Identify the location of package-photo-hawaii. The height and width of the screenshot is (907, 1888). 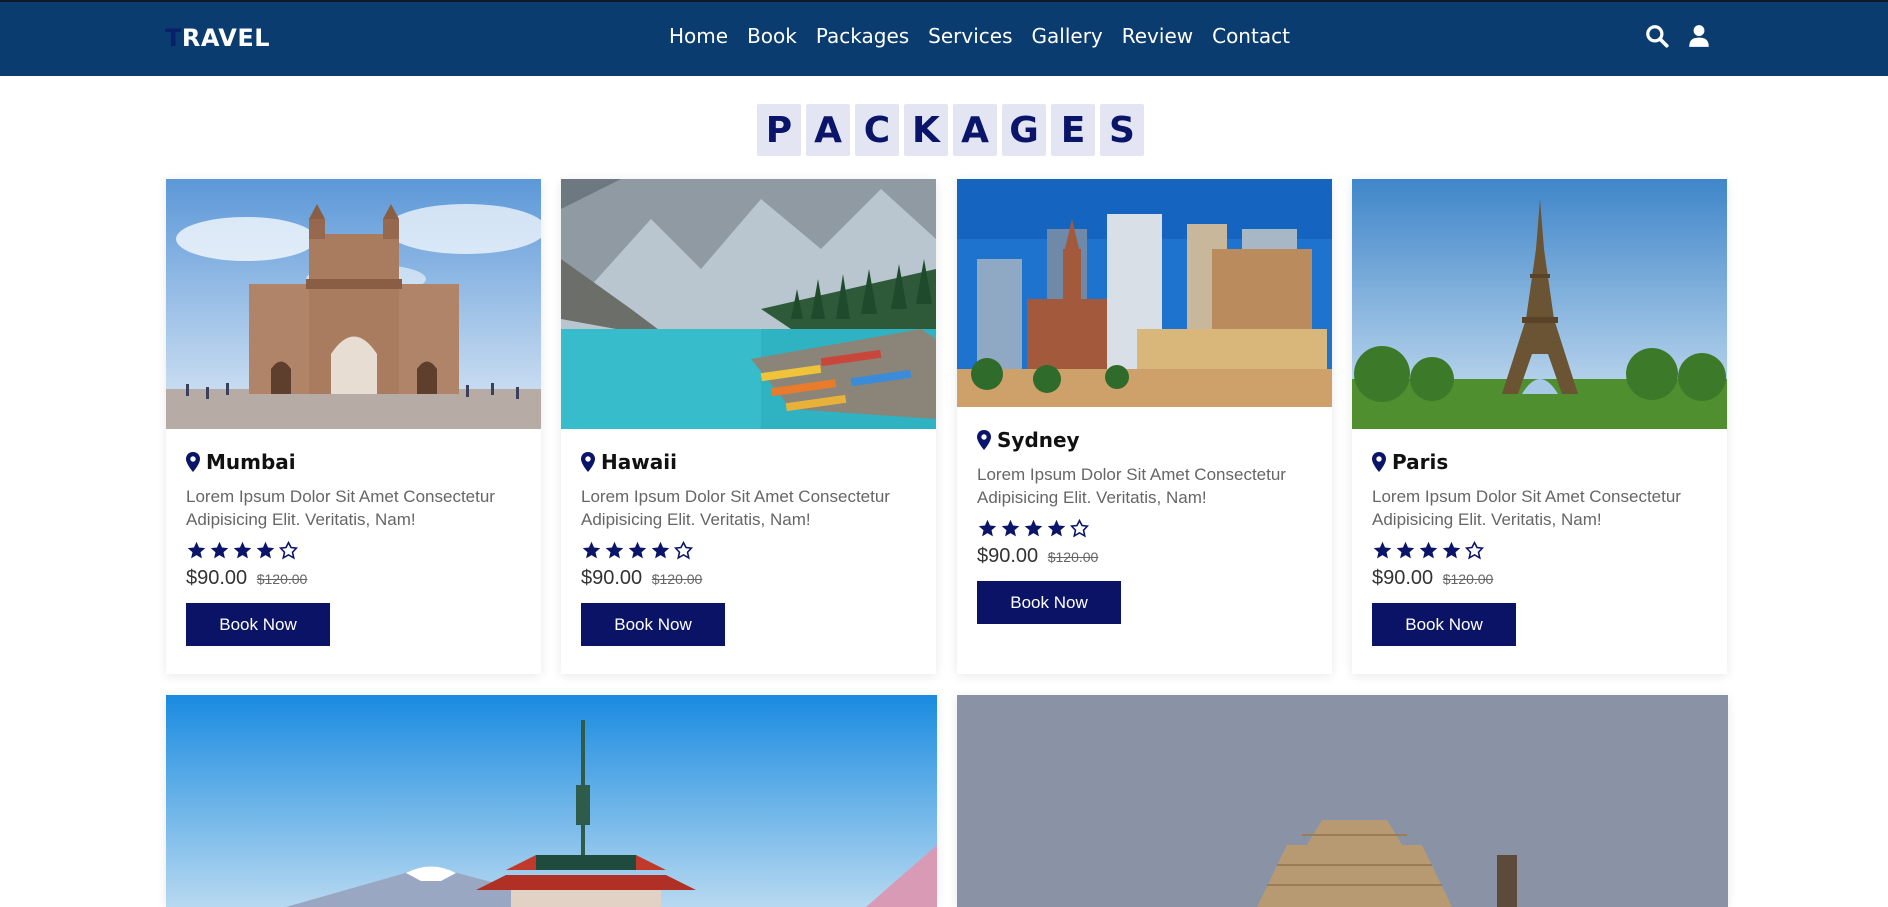
(748, 304).